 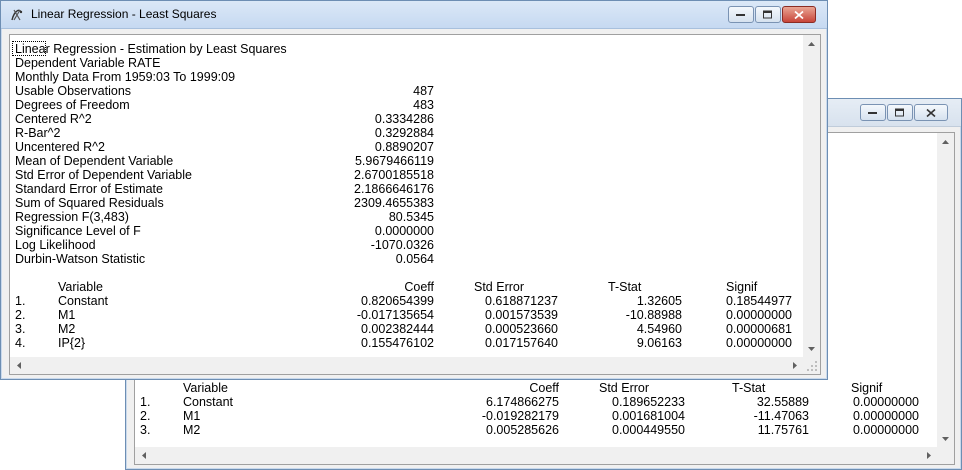 I want to click on front-maximize-button, so click(x=768, y=14).